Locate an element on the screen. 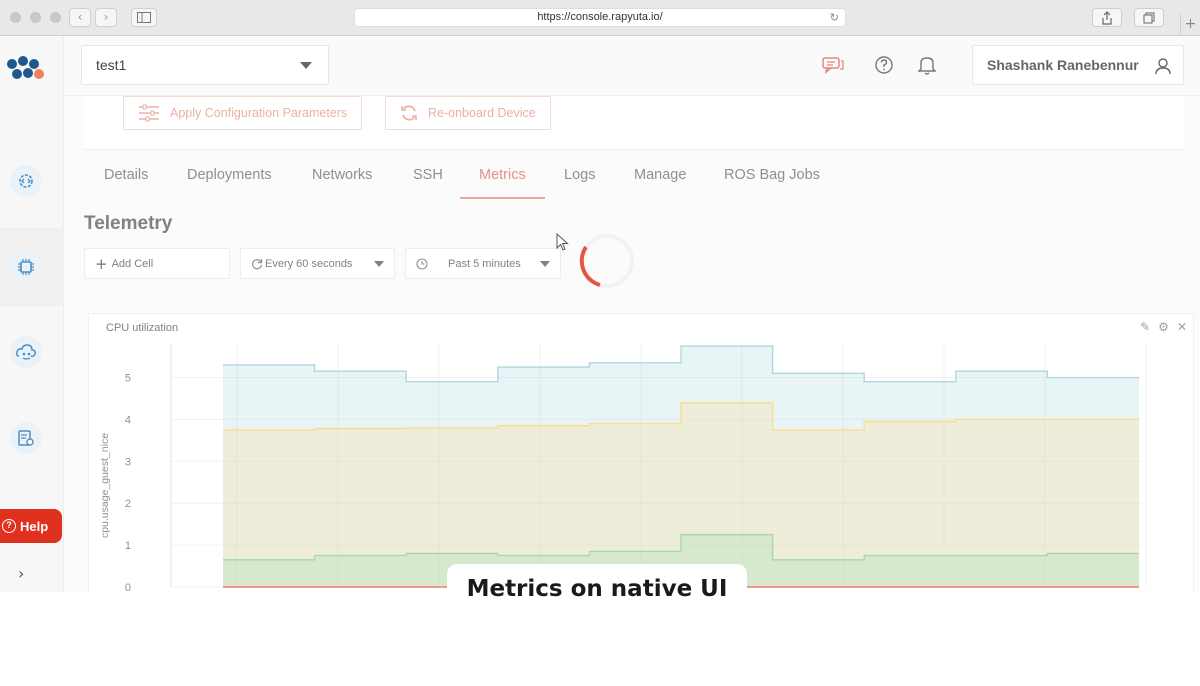 This screenshot has height=686, width=1200. user-menu: Shashank Ranebennur is located at coordinates (1078, 65).